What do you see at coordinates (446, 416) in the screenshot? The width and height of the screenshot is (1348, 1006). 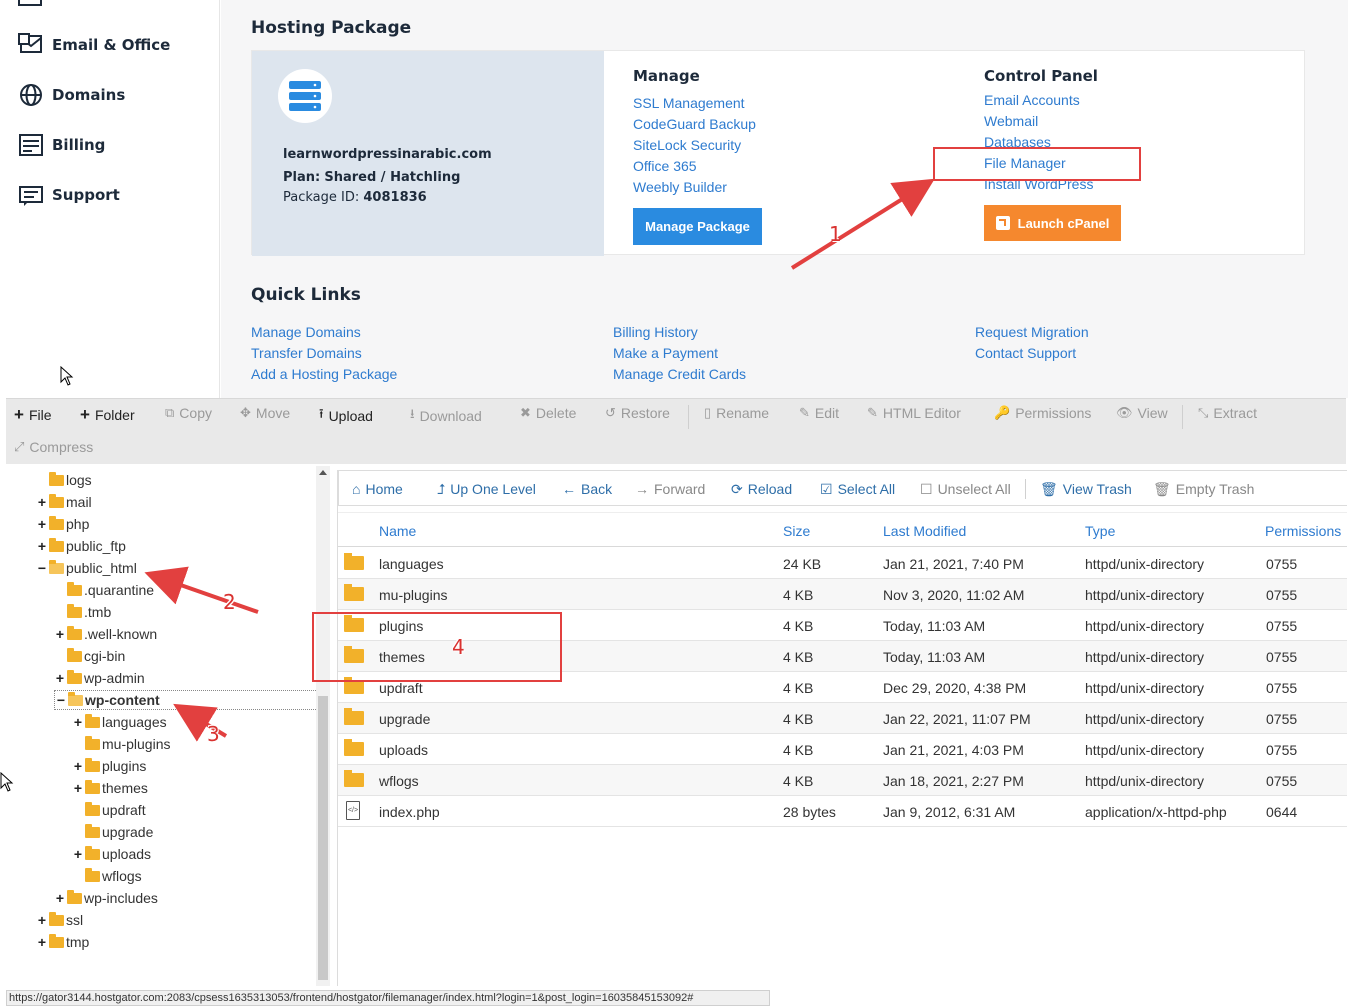 I see `download-button: ⭳ Download` at bounding box center [446, 416].